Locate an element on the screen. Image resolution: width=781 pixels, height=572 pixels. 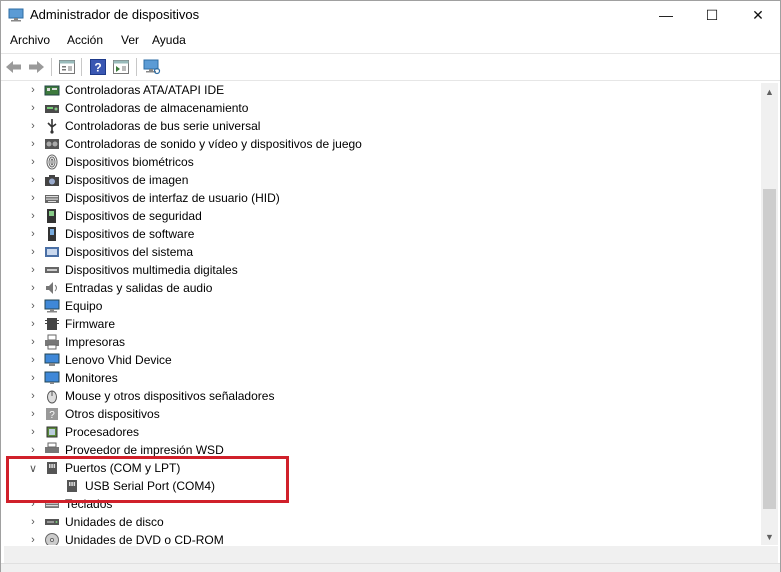
tree-item: › Proveedor de impresión WSD is located at coordinates (382, 450).